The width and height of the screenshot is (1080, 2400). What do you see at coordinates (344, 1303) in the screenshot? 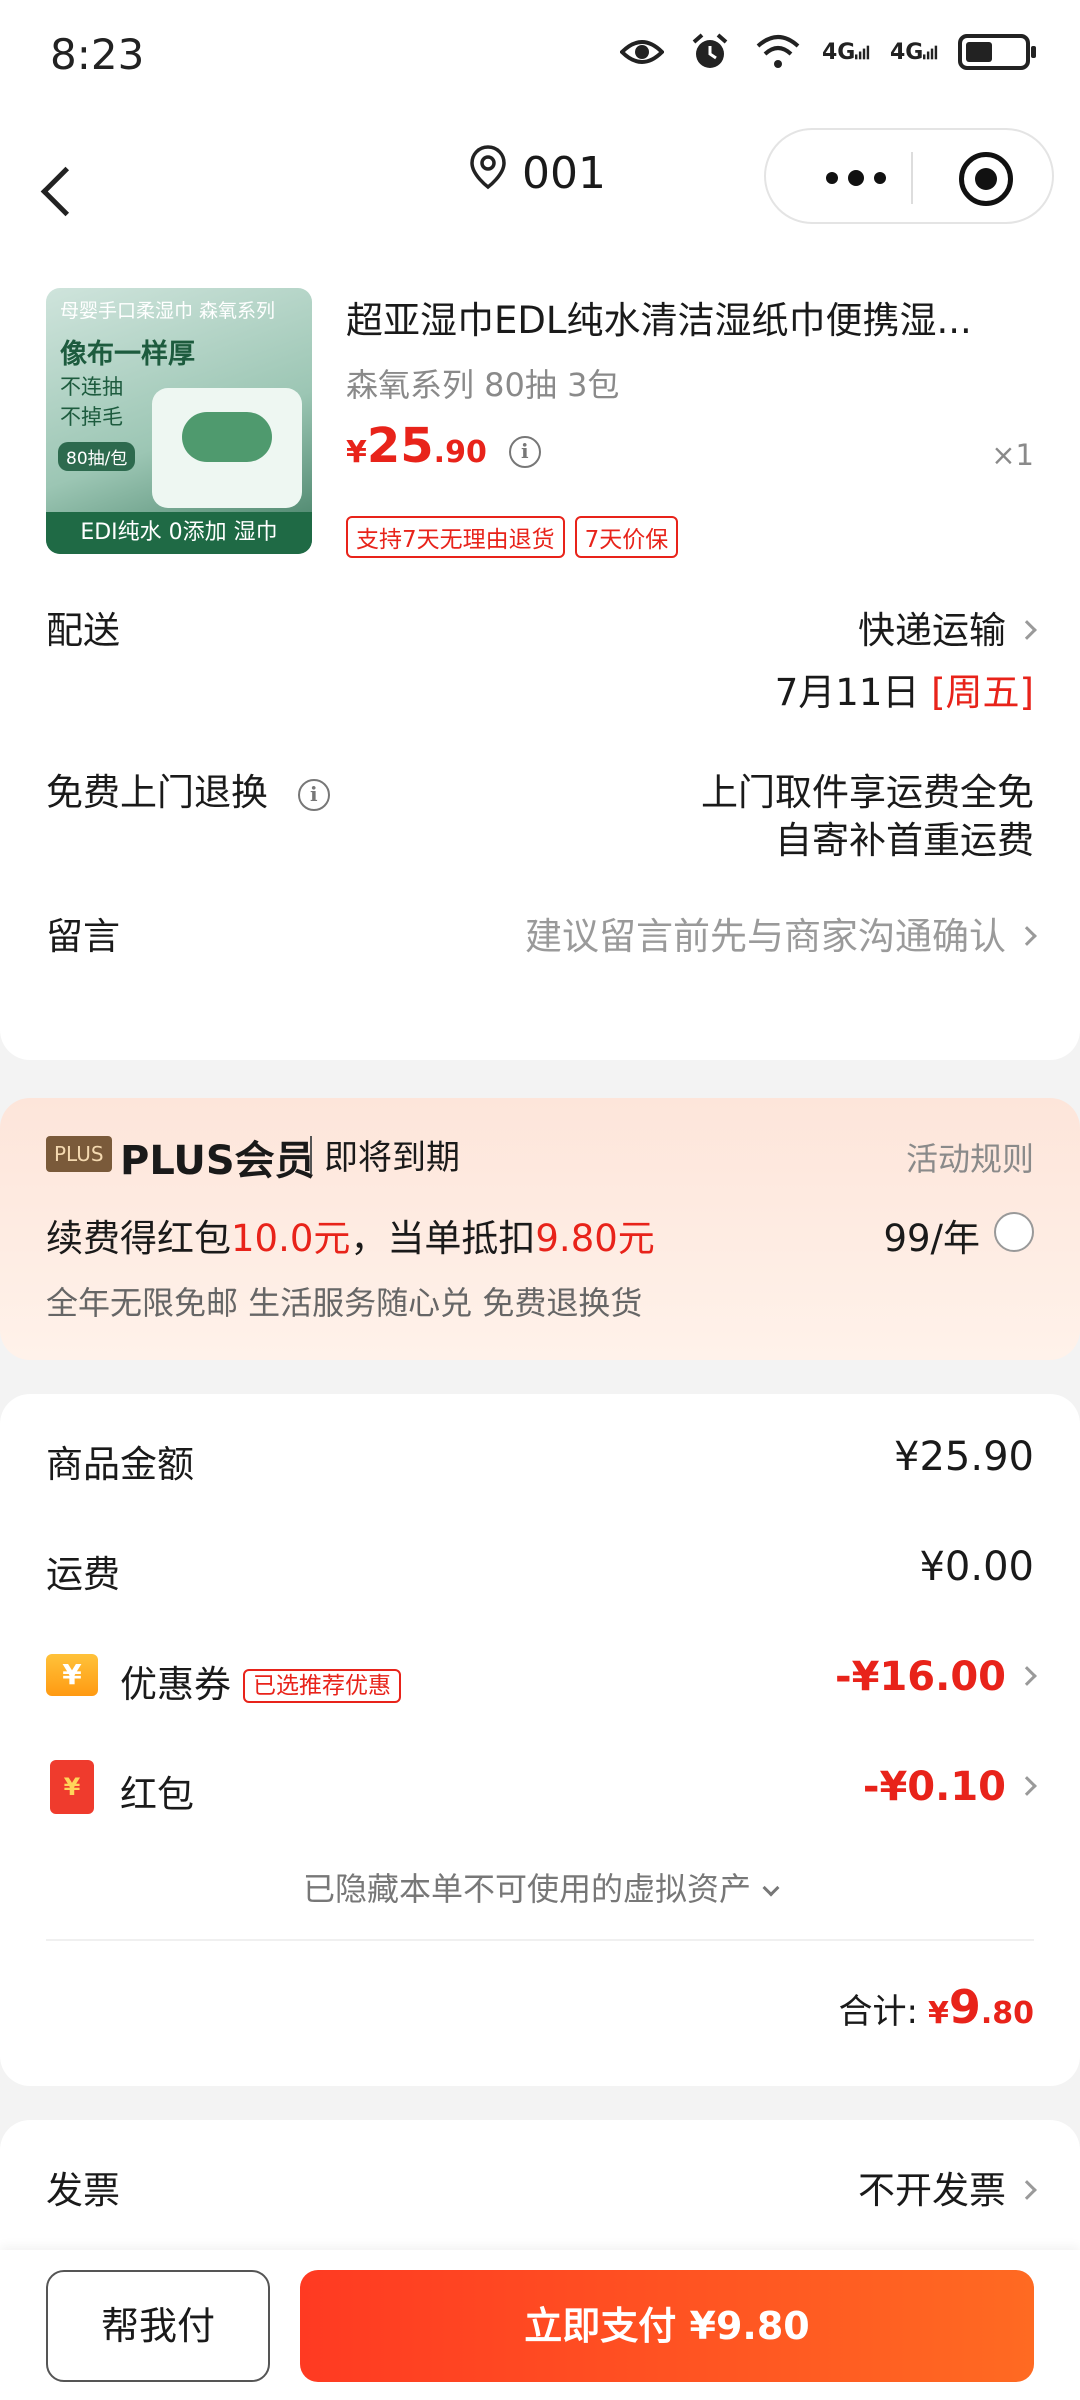
I see `plus-benefits: 全年无限免邮 生活服务随心兑 免费退换货` at bounding box center [344, 1303].